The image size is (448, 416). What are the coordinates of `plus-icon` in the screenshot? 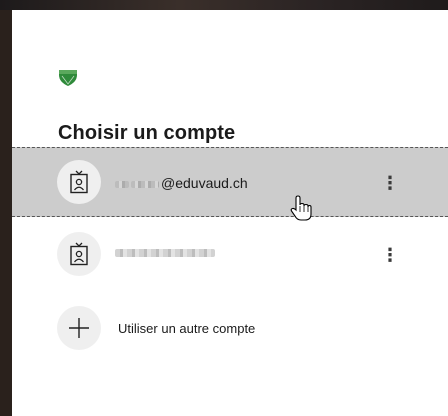 It's located at (79, 328).